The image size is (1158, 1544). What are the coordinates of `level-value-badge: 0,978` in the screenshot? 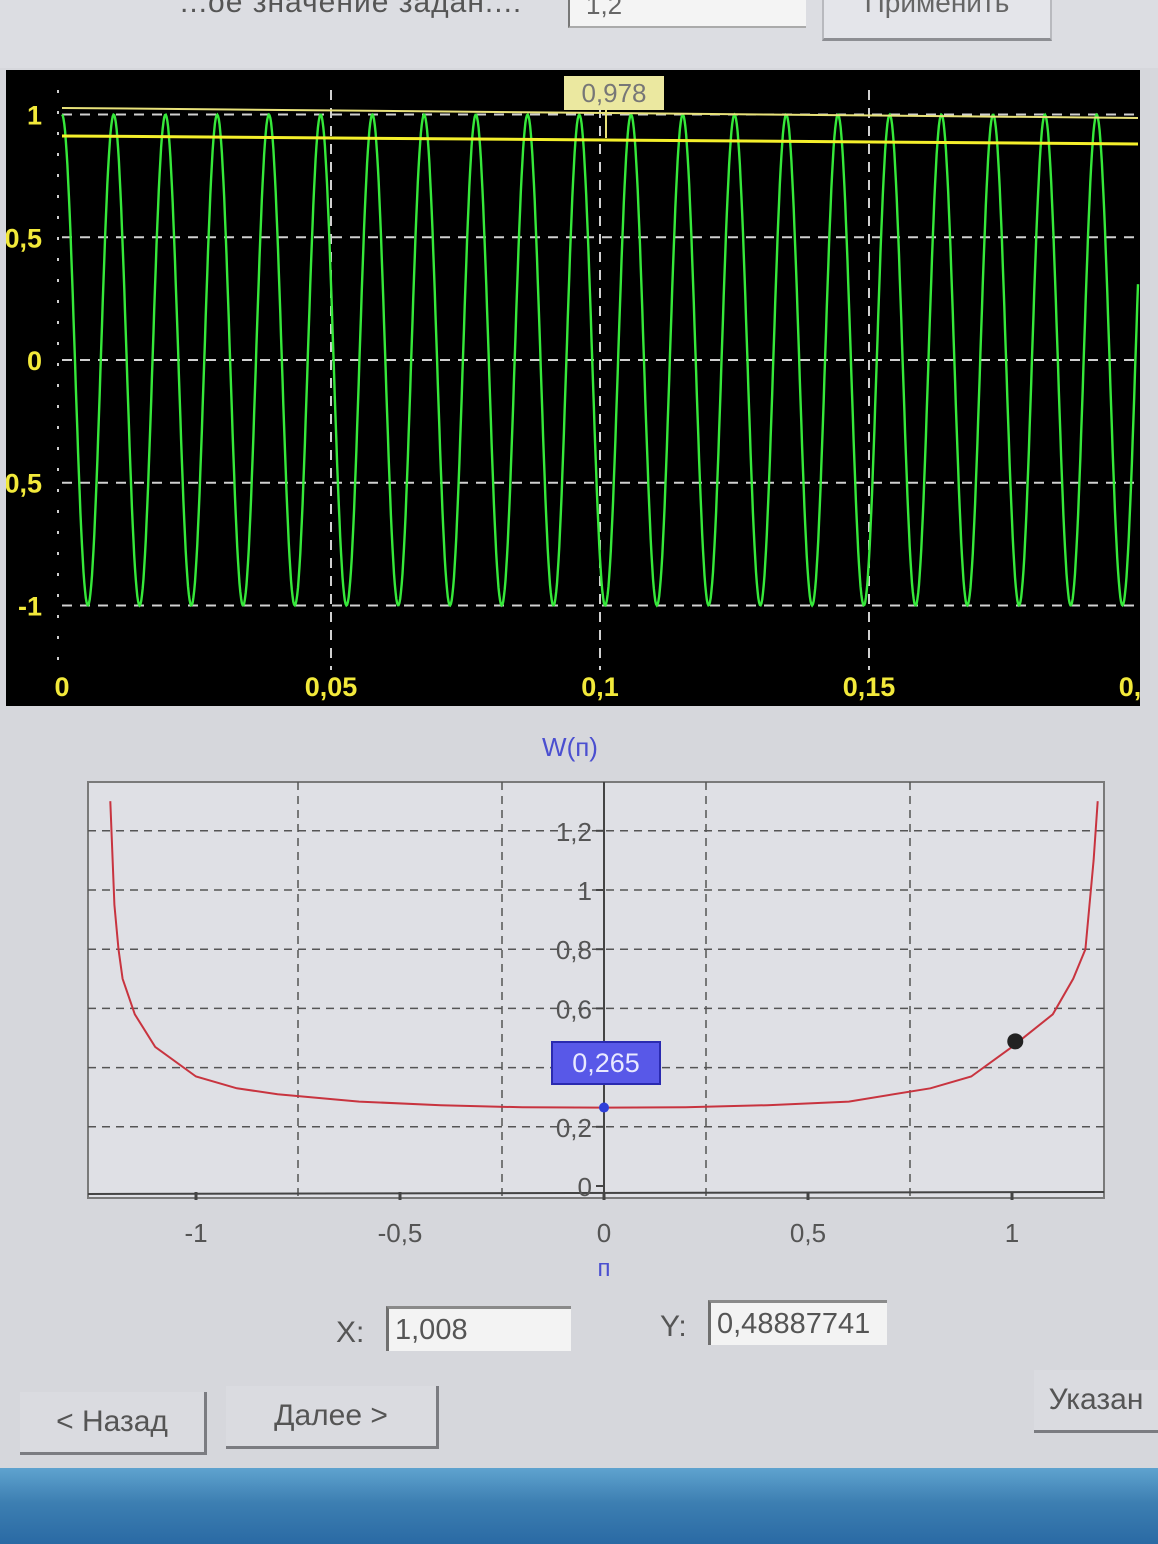 It's located at (614, 93).